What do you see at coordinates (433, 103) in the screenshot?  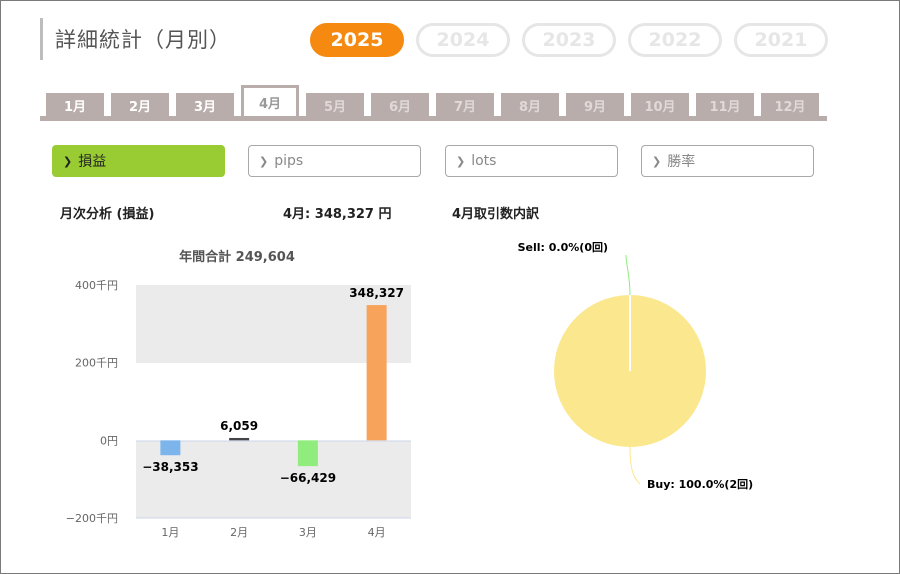 I see `month-tabs: 1月 2月 3月 4月 5月 6月 7月 8月 9月 10月 11月 12月` at bounding box center [433, 103].